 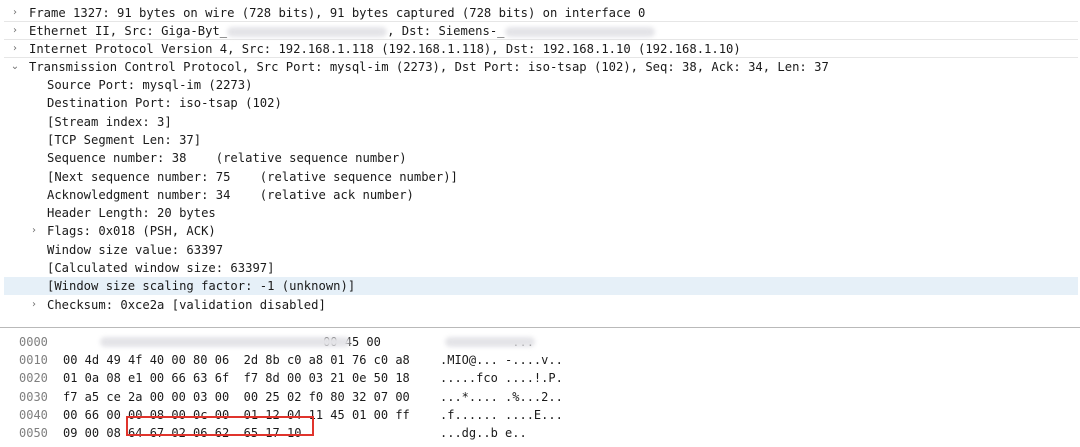 What do you see at coordinates (483, 433) in the screenshot?
I see `hex-ascii: ...dg..b e..` at bounding box center [483, 433].